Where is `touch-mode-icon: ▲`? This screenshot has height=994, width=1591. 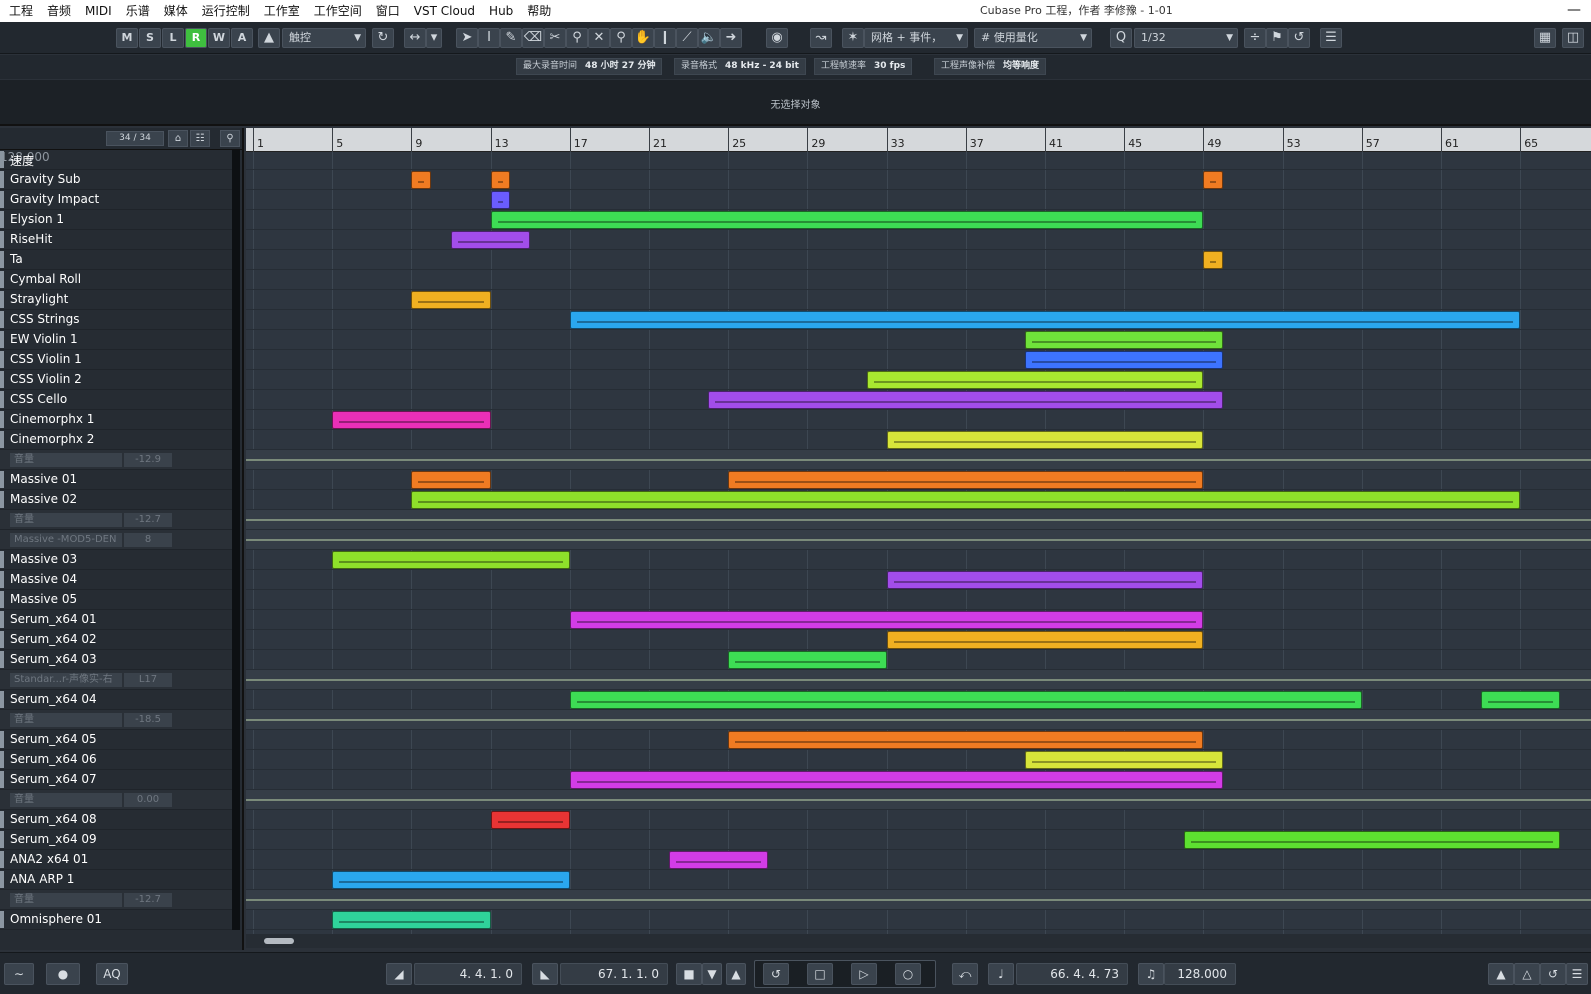 touch-mode-icon: ▲ is located at coordinates (269, 38).